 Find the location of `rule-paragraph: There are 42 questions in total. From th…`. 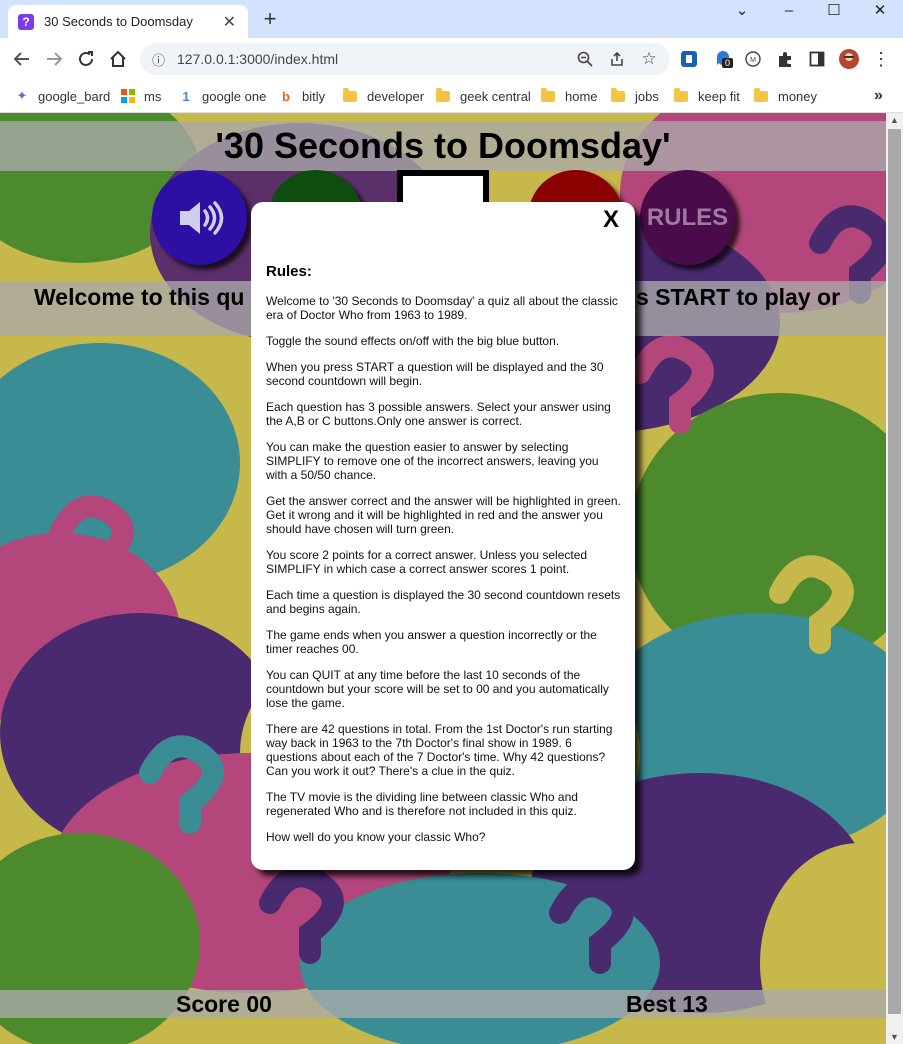

rule-paragraph: There are 42 questions in total. From th… is located at coordinates (439, 750).